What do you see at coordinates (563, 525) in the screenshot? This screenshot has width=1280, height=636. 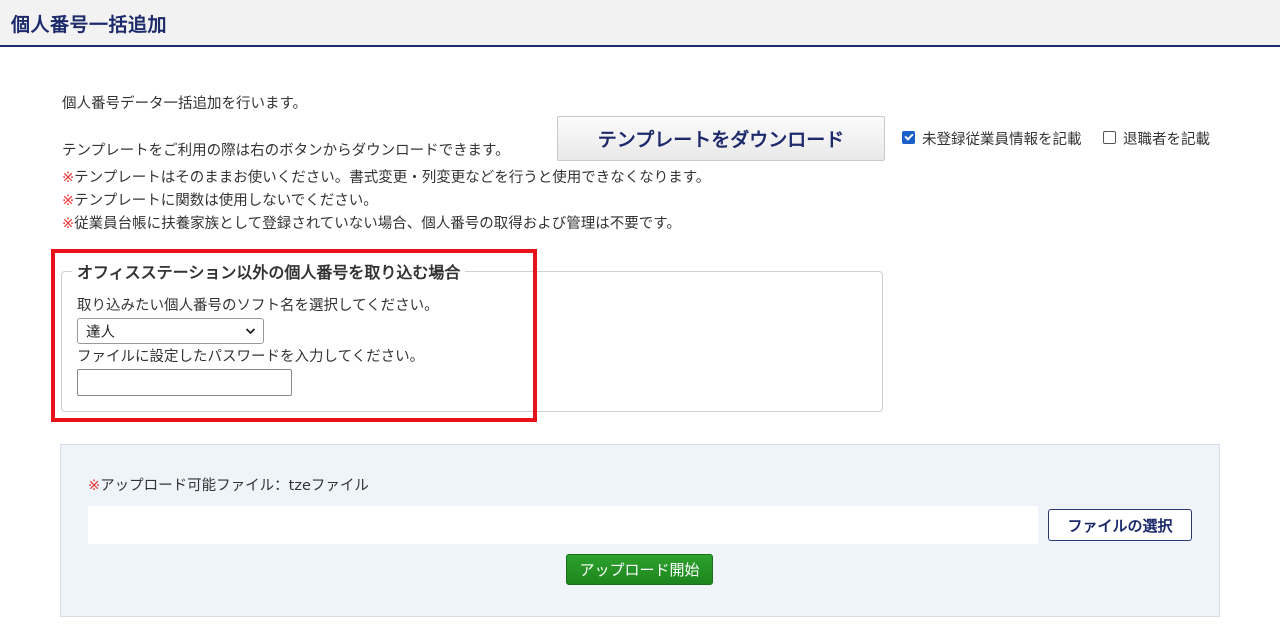 I see `file-name-field` at bounding box center [563, 525].